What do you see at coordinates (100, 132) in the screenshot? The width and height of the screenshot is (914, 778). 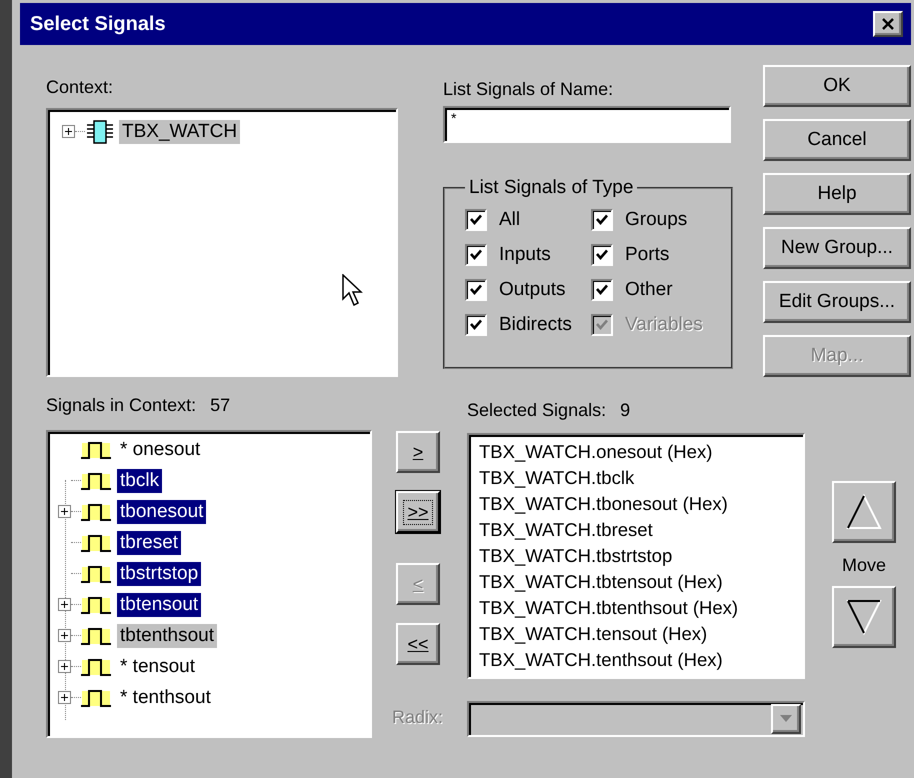 I see `chip-icon` at bounding box center [100, 132].